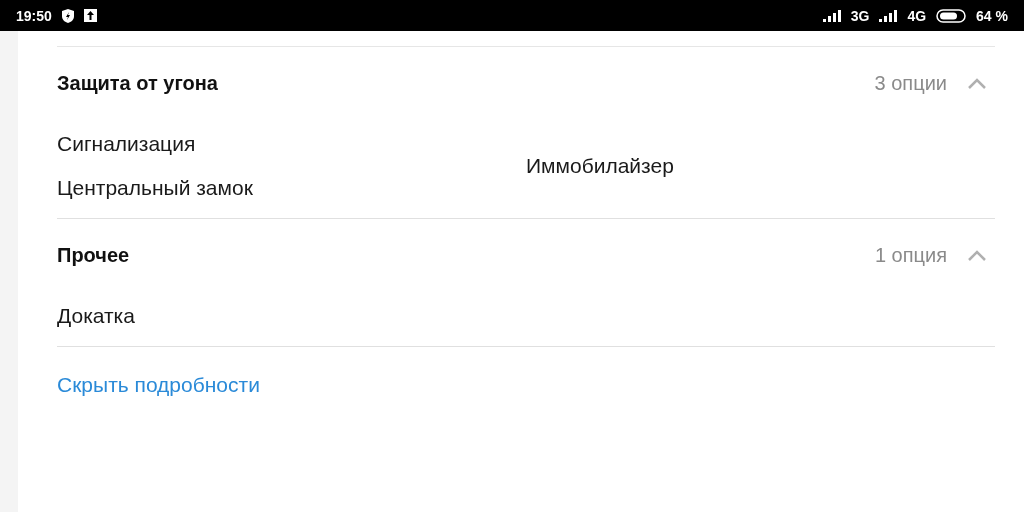  What do you see at coordinates (951, 15) in the screenshot?
I see `battery-icon` at bounding box center [951, 15].